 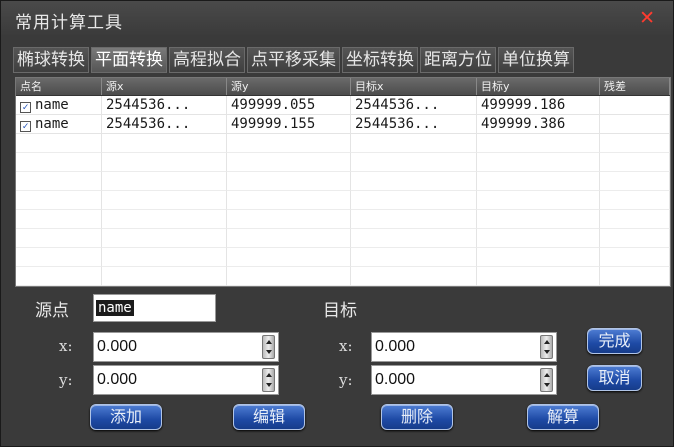 What do you see at coordinates (458, 60) in the screenshot?
I see `tab-distance-bearing: 距离方位` at bounding box center [458, 60].